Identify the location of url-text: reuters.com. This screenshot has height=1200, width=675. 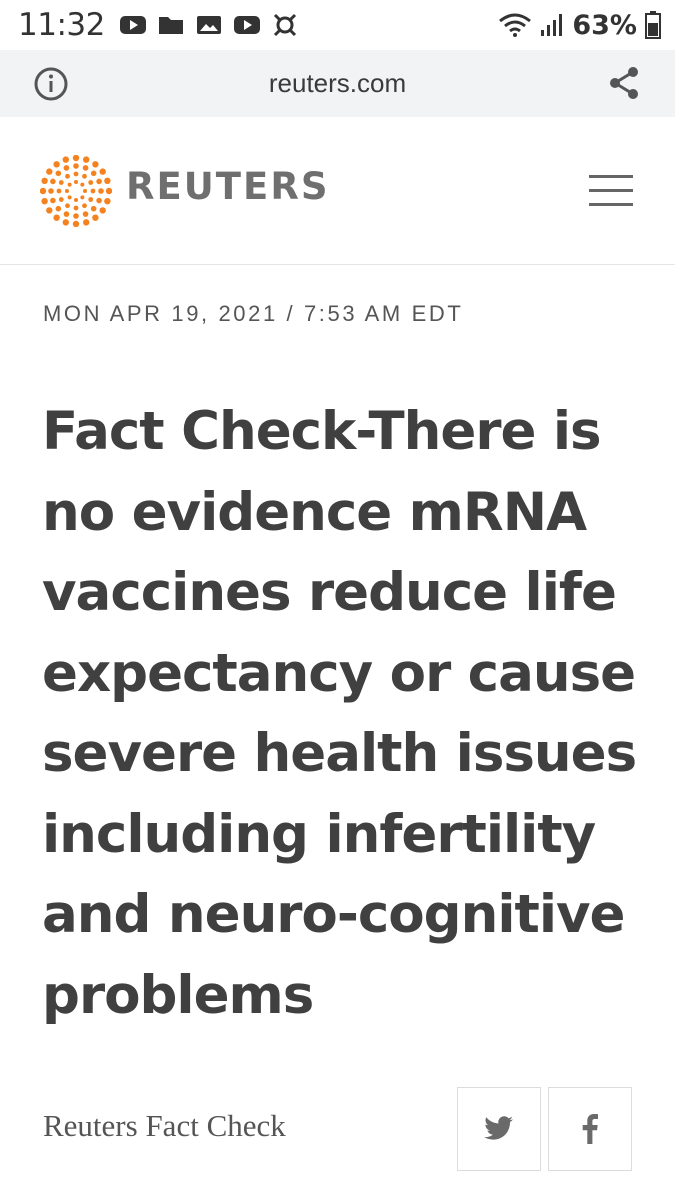
(337, 83).